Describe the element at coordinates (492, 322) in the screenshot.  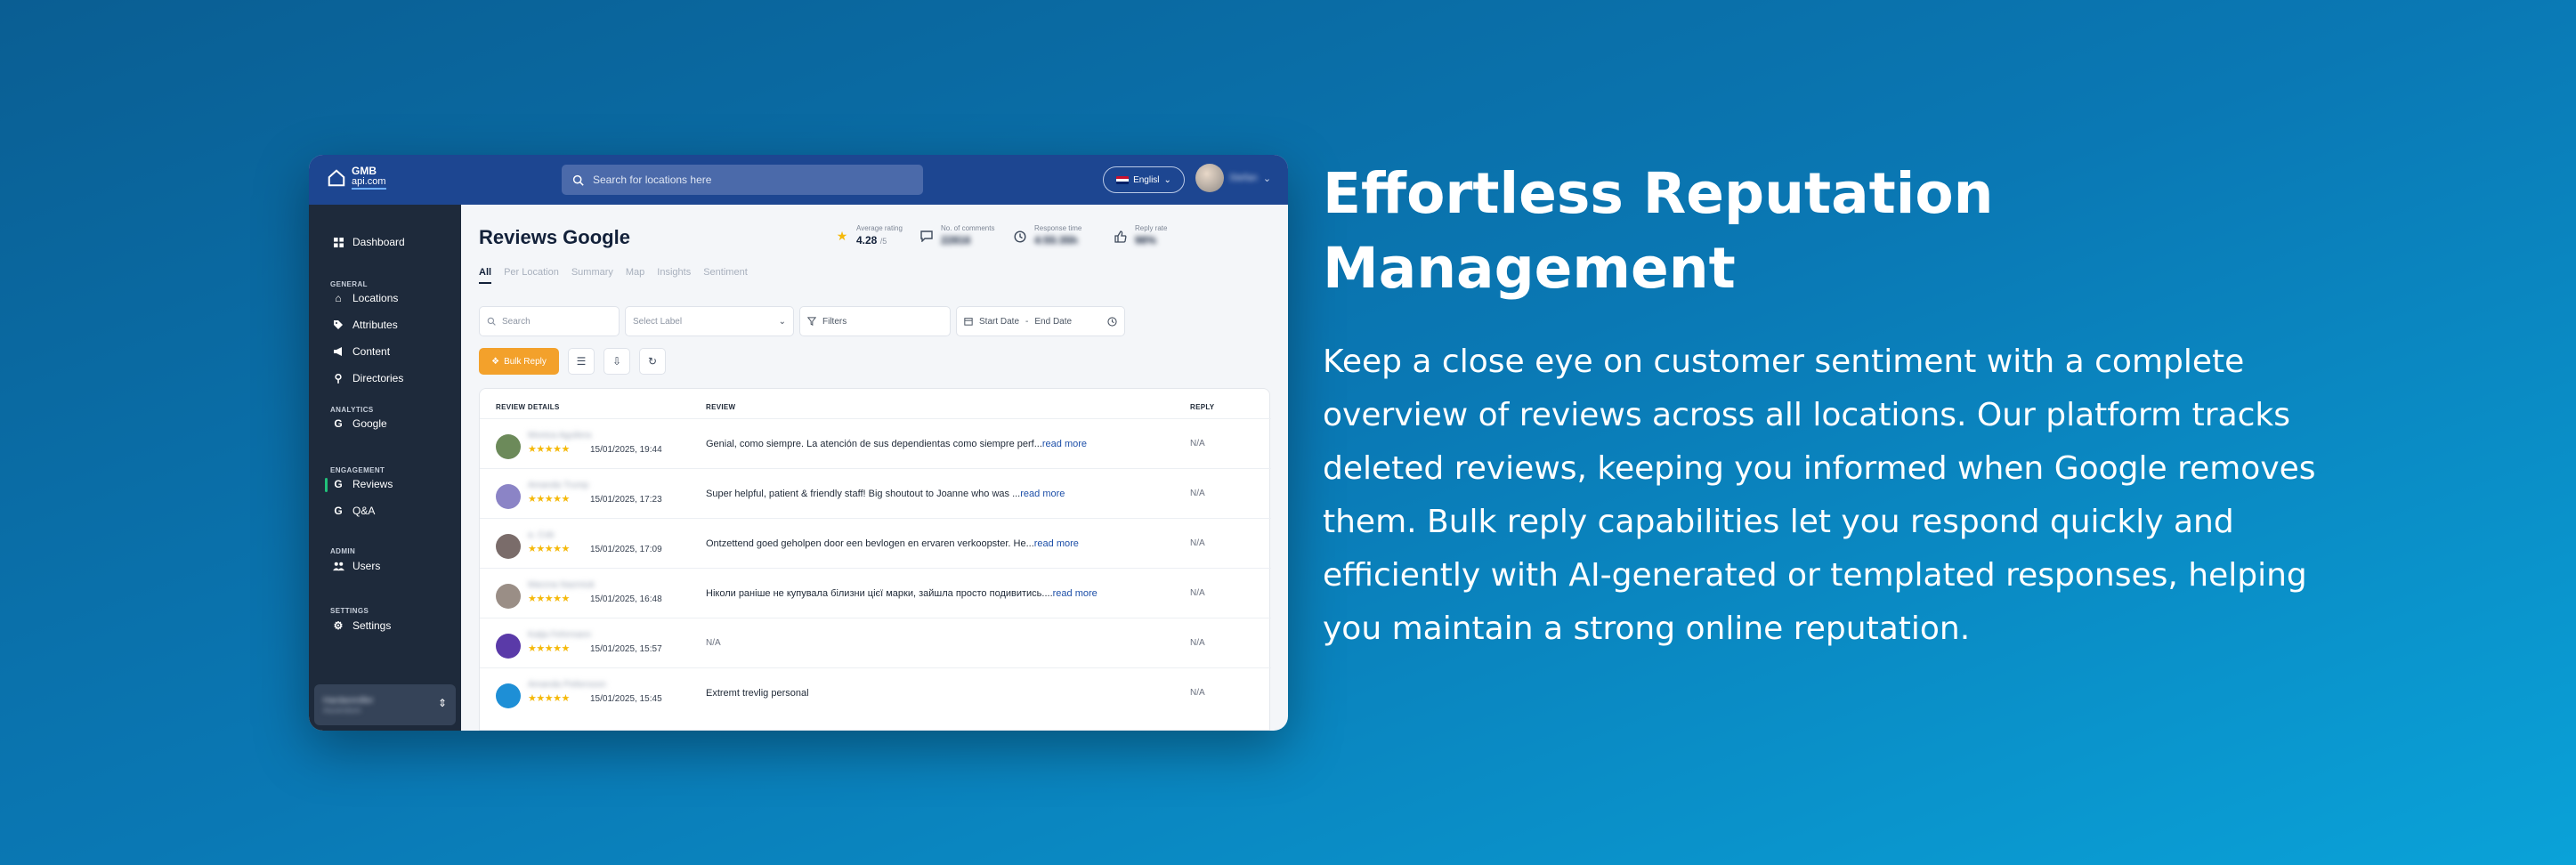
I see `search-icon` at that location.